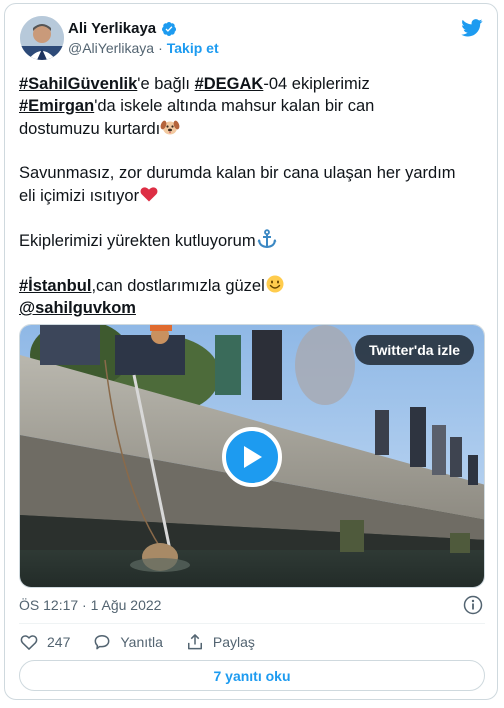  Describe the element at coordinates (252, 623) in the screenshot. I see `divider` at that location.